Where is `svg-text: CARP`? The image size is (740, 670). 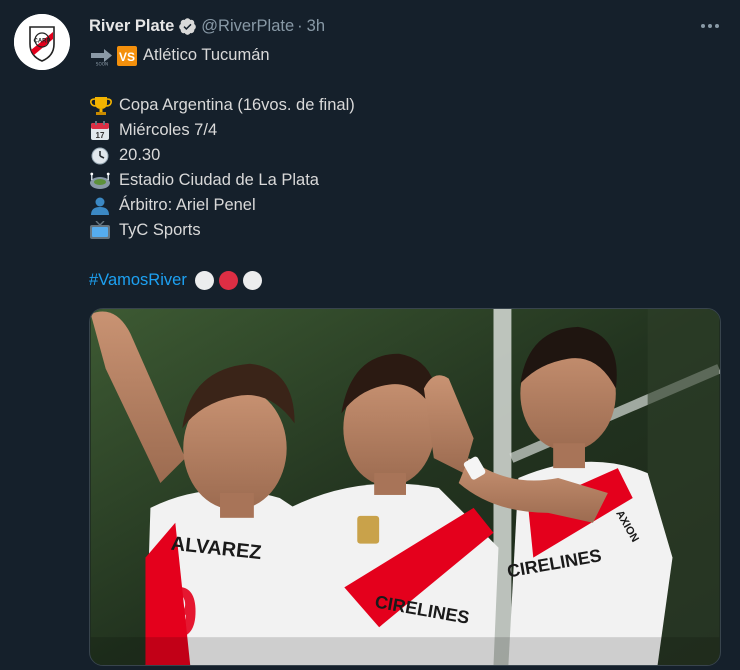 svg-text: CARP is located at coordinates (41, 42).